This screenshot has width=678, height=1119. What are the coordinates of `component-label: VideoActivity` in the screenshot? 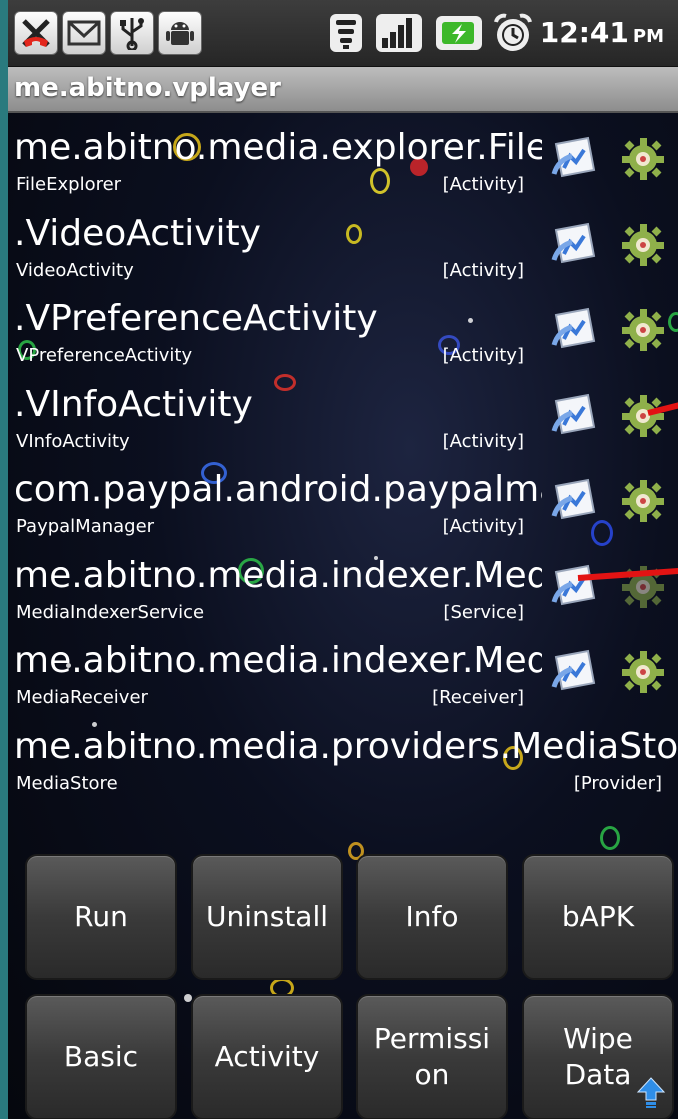 It's located at (75, 270).